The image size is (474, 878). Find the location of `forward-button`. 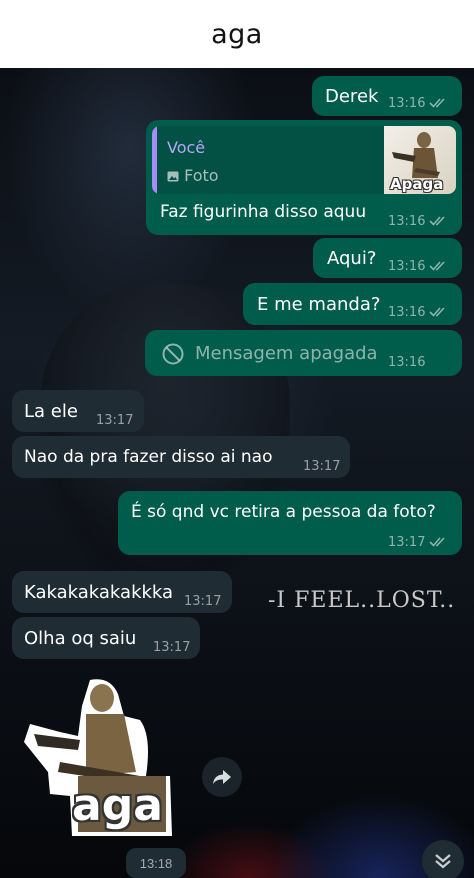

forward-button is located at coordinates (222, 777).